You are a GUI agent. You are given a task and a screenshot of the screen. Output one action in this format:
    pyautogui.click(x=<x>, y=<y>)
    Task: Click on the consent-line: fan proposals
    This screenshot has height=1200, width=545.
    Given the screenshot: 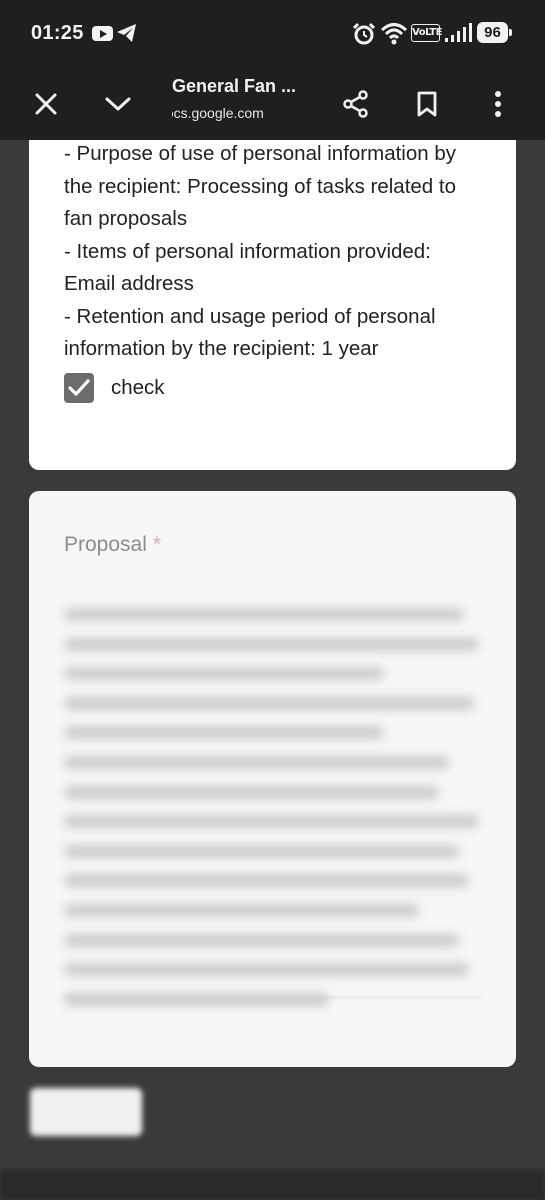 What is the action you would take?
    pyautogui.click(x=126, y=218)
    